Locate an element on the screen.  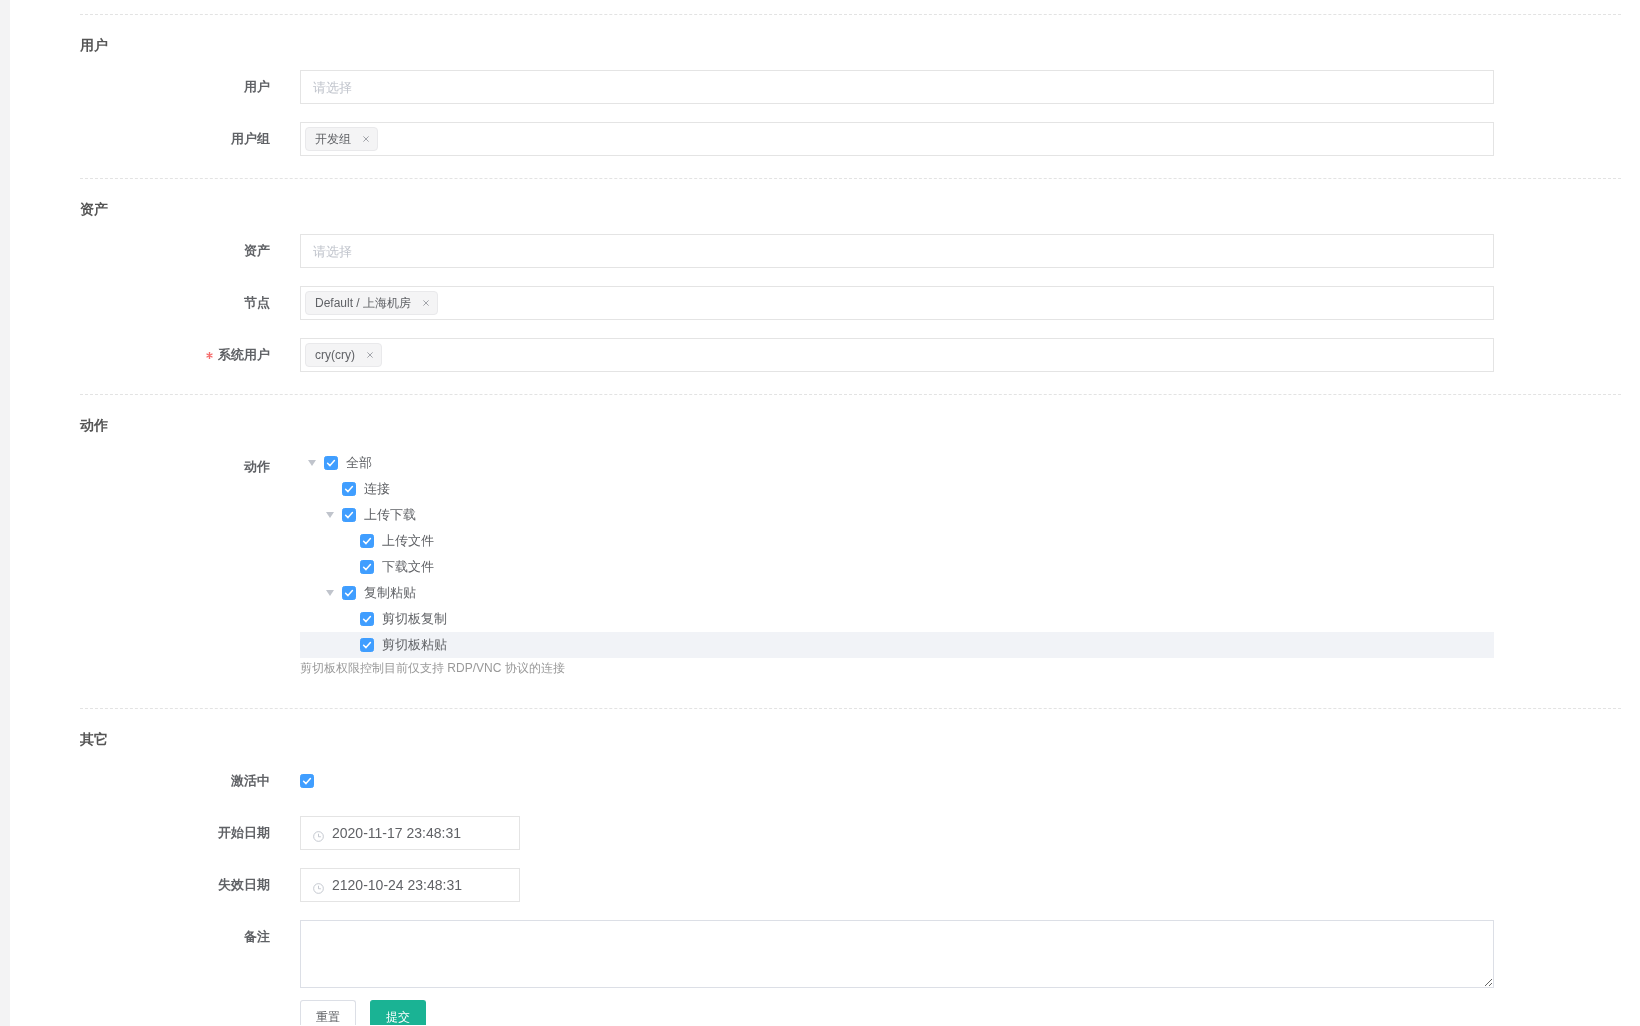
field-label: 激活中 is located at coordinates (250, 781).